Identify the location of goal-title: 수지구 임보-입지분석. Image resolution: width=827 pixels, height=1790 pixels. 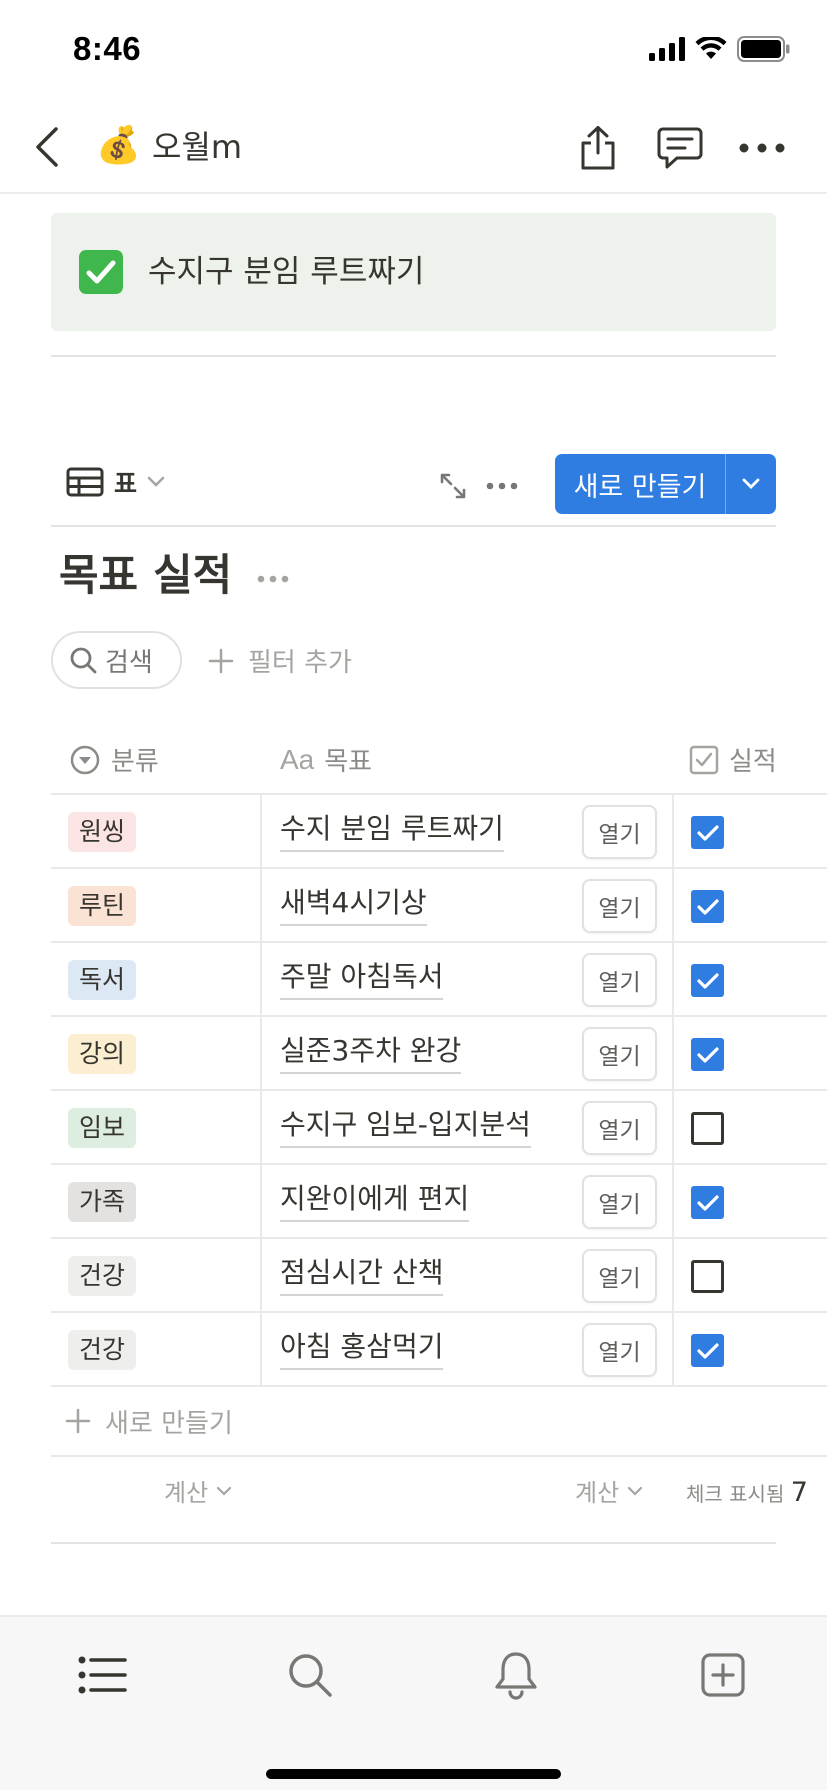
(405, 1126).